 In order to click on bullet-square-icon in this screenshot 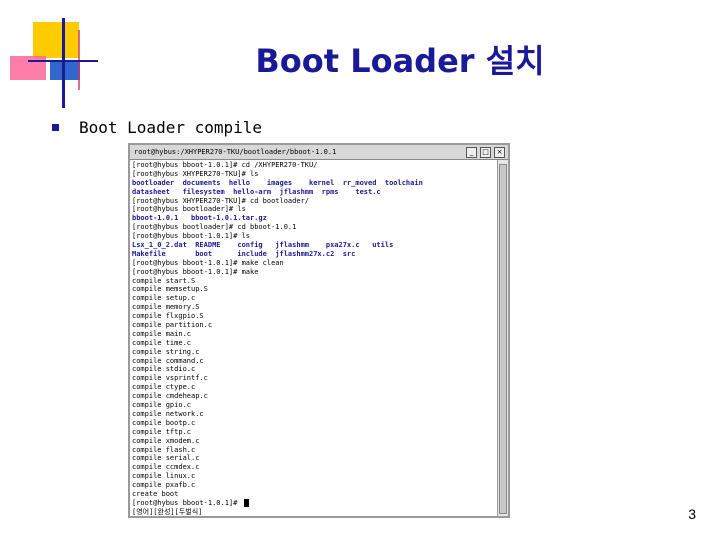, I will do `click(55, 127)`.